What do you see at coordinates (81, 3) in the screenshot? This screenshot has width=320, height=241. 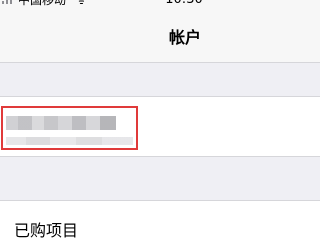 I see `wifi-icon: ᯤ` at bounding box center [81, 3].